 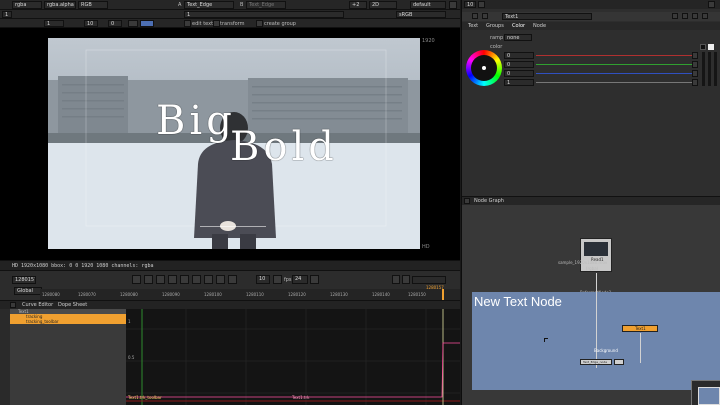 I want to click on color-r-slider, so click(x=614, y=55).